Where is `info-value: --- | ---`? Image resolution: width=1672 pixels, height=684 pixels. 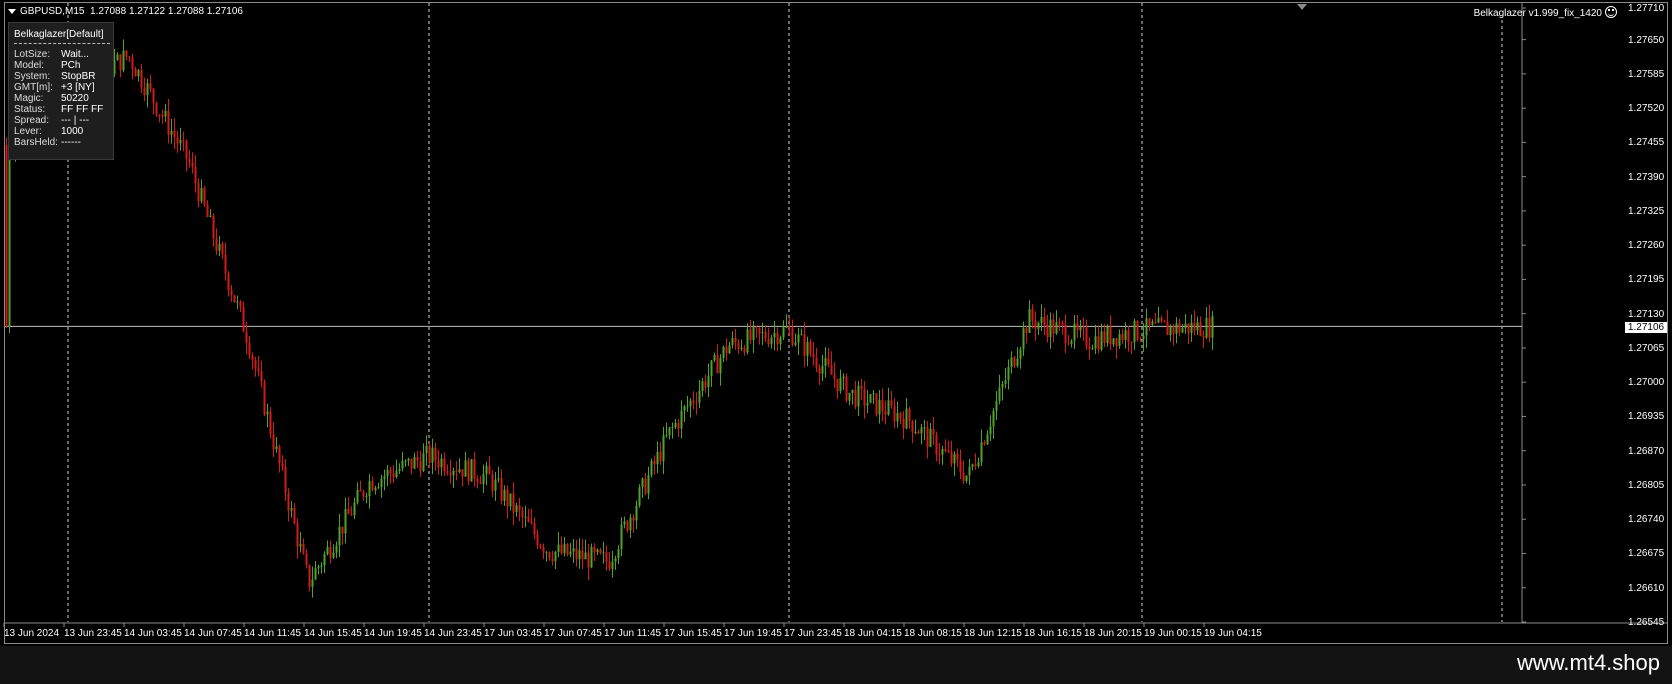
info-value: --- | --- is located at coordinates (75, 120).